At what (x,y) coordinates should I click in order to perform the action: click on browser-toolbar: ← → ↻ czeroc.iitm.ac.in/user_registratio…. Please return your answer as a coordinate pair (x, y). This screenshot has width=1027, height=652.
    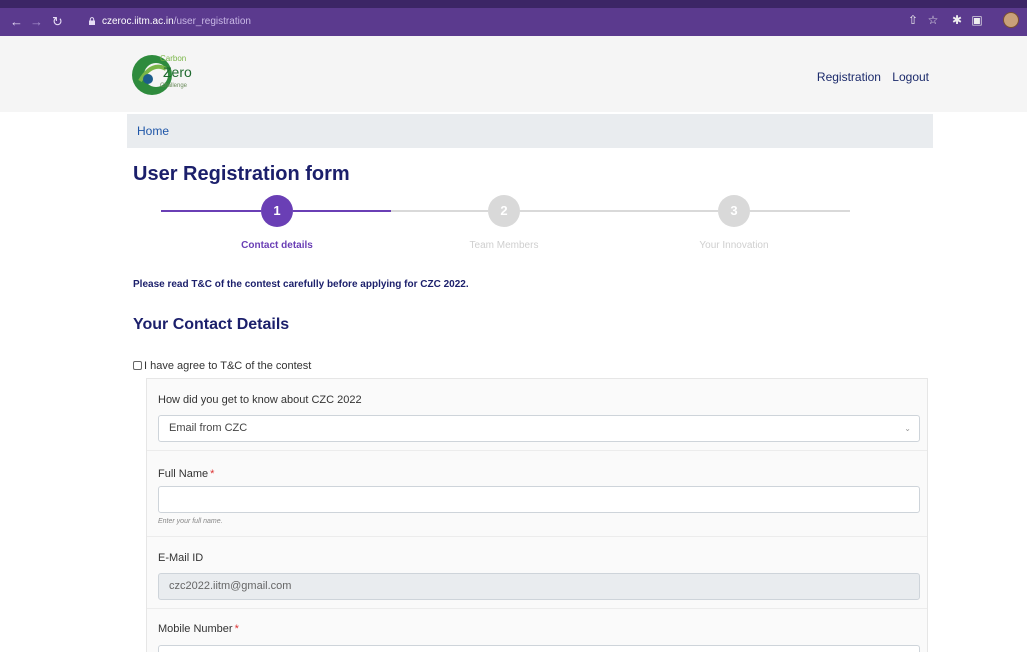
    Looking at the image, I should click on (513, 18).